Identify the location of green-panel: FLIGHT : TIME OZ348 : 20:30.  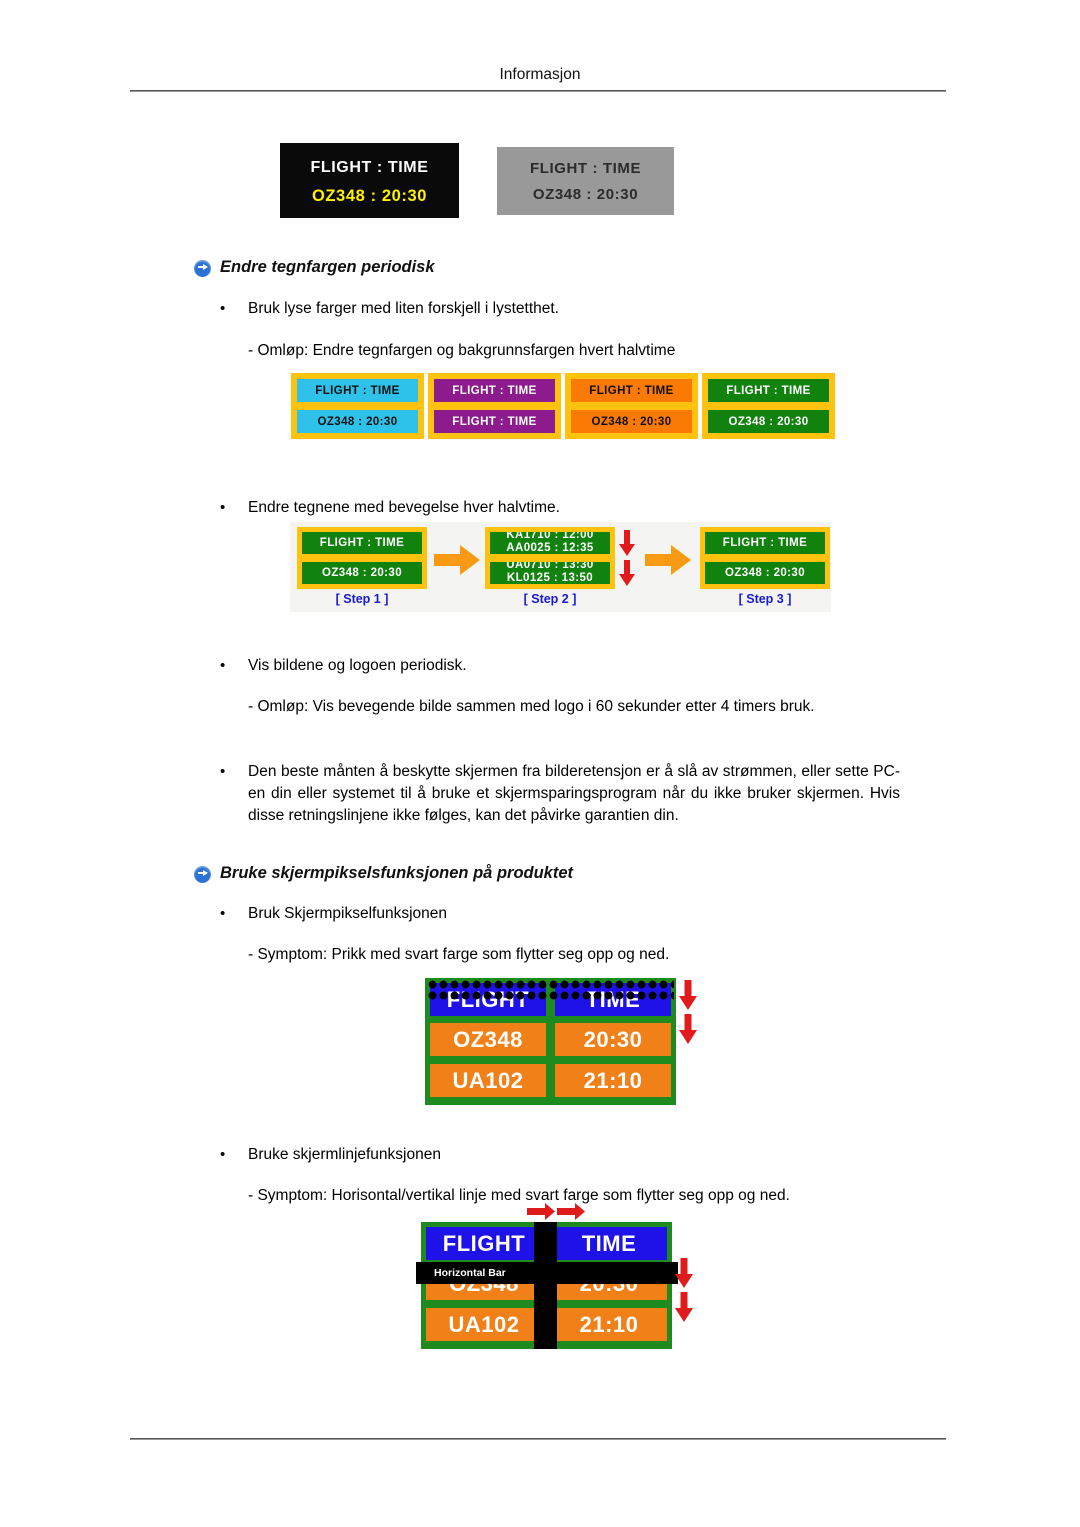
(768, 406).